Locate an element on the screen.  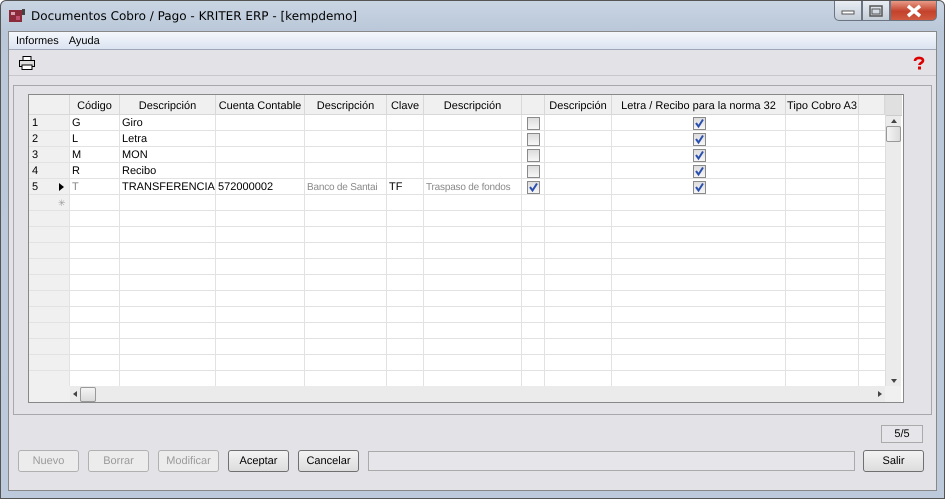
description-cell: Giro is located at coordinates (132, 123).